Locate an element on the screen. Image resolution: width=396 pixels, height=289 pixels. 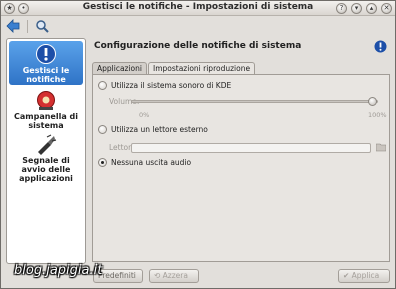
search-icon is located at coordinates (42, 26).